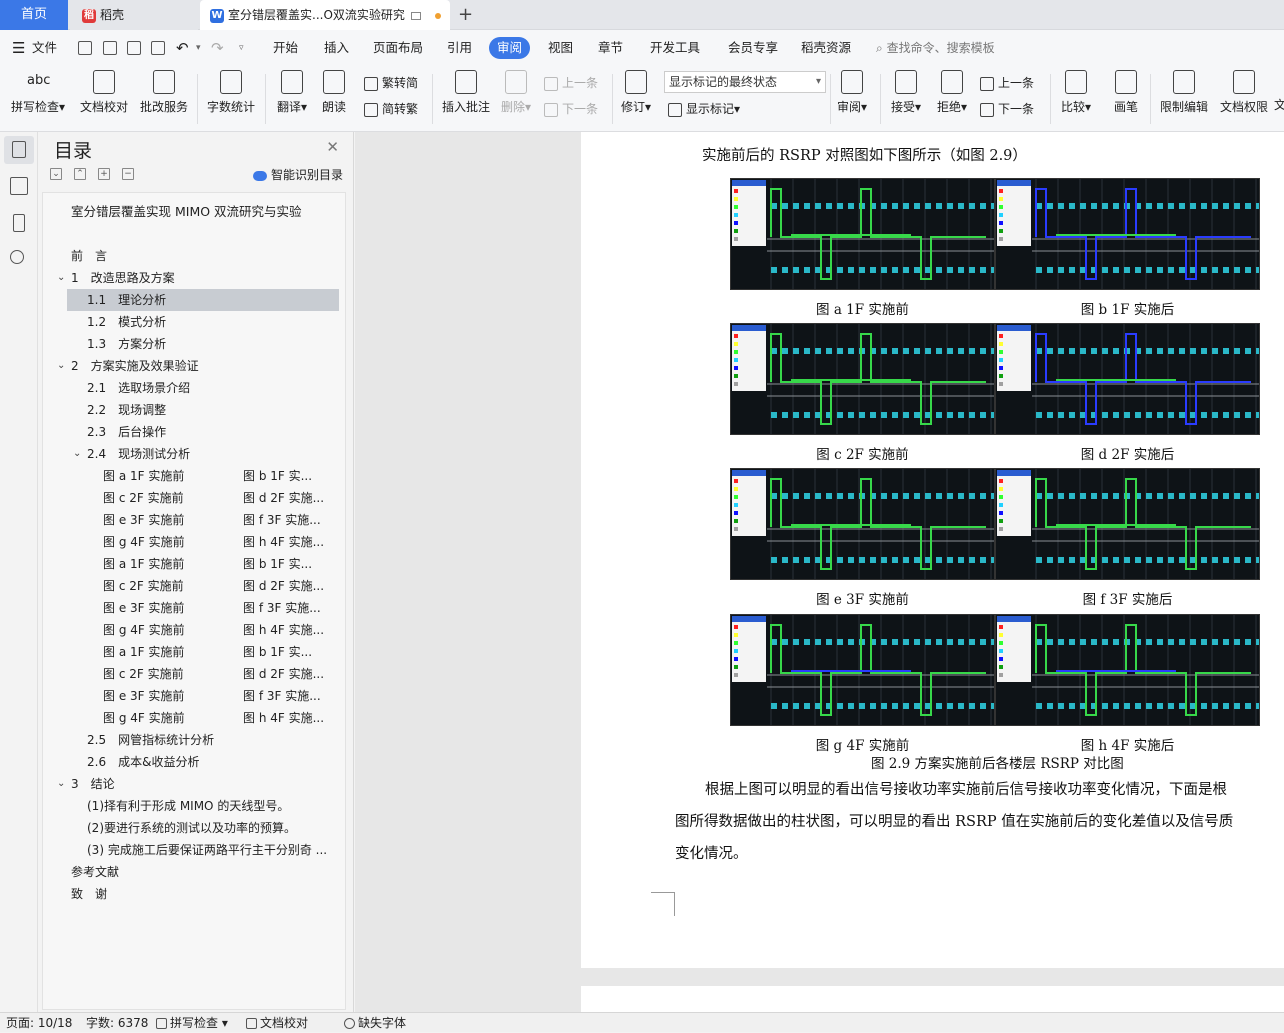 Image resolution: width=1284 pixels, height=1033 pixels. I want to click on prev-comment-button: 上一条, so click(571, 82).